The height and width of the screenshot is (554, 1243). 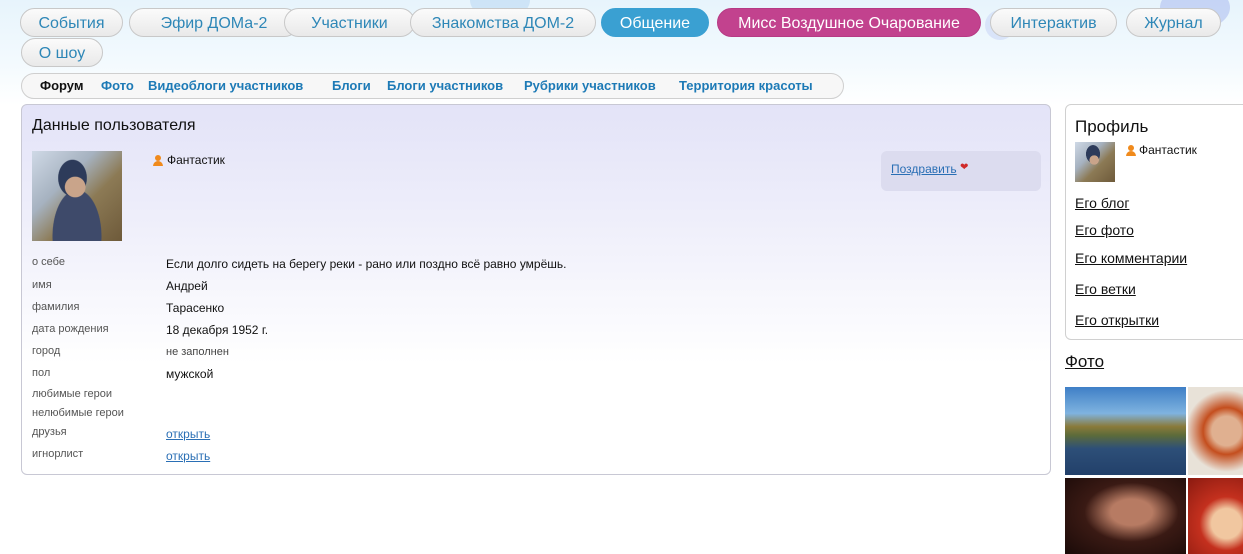 What do you see at coordinates (655, 22) in the screenshot?
I see `nav-item-communication: Общение` at bounding box center [655, 22].